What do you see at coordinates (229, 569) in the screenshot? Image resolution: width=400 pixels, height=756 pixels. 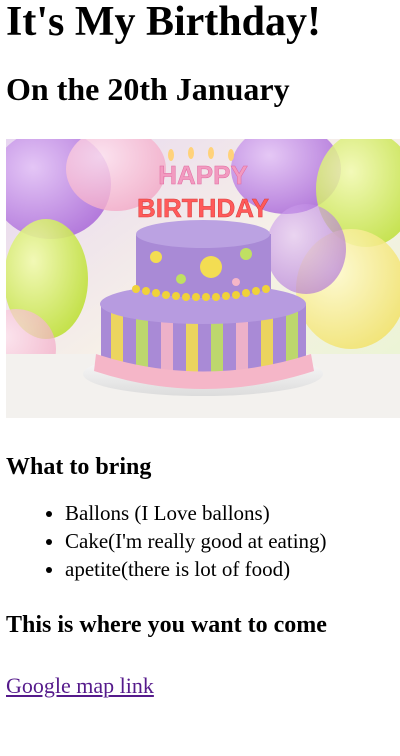 I see `list-item: apetite(there is lot of food)` at bounding box center [229, 569].